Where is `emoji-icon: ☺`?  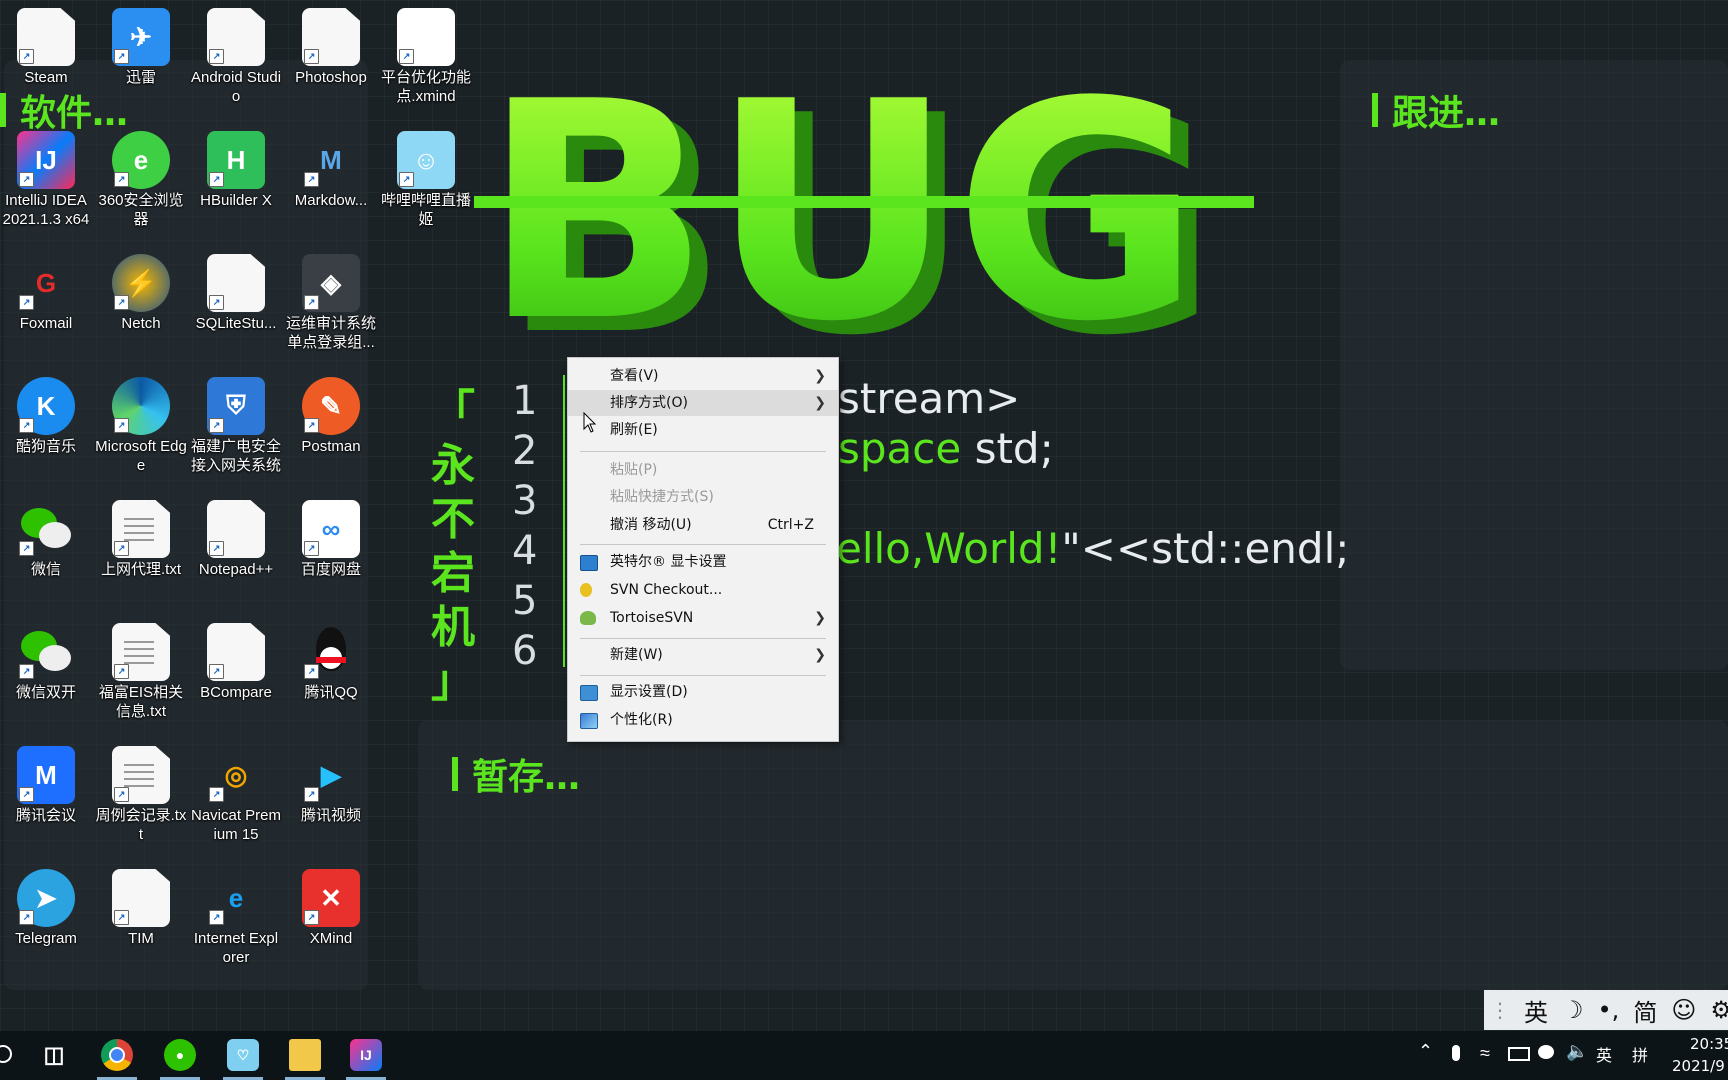
emoji-icon: ☺ is located at coordinates (1683, 1010).